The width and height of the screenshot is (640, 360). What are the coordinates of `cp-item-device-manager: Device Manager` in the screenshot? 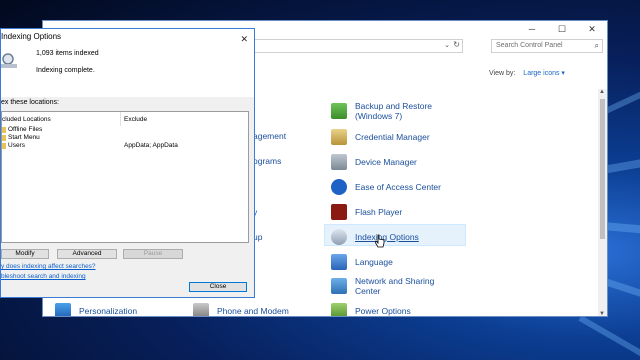 It's located at (374, 162).